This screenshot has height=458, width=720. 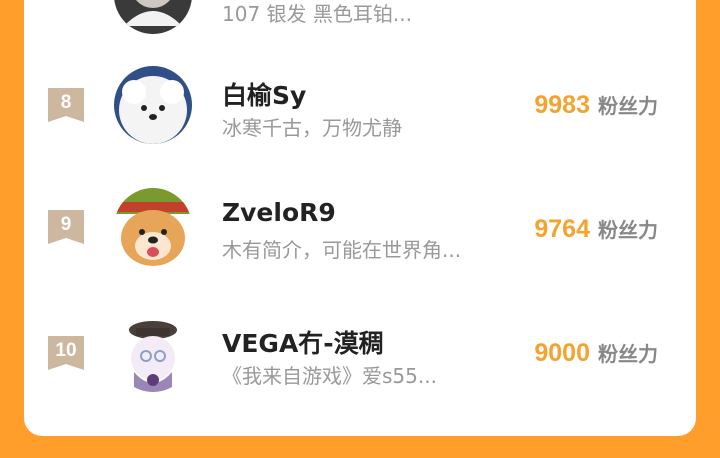 What do you see at coordinates (66, 350) in the screenshot?
I see `rank-number: 10` at bounding box center [66, 350].